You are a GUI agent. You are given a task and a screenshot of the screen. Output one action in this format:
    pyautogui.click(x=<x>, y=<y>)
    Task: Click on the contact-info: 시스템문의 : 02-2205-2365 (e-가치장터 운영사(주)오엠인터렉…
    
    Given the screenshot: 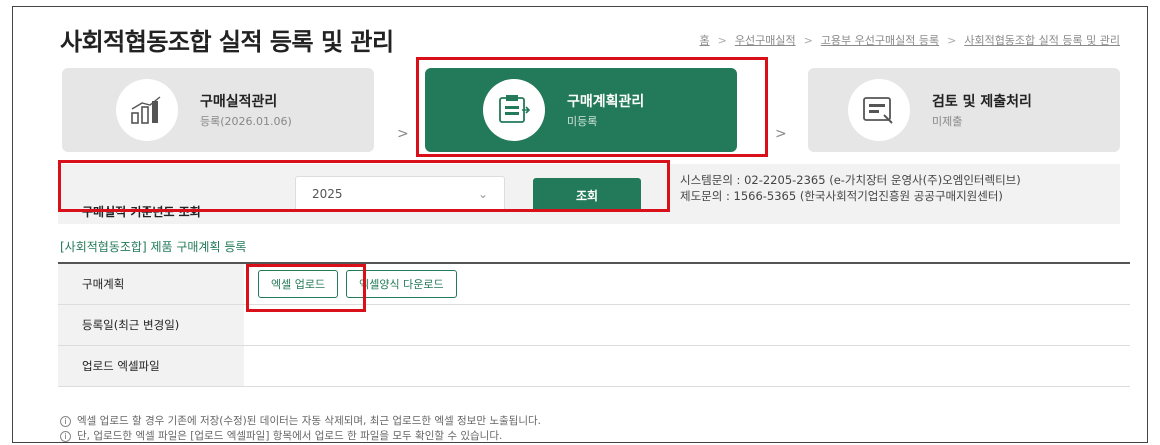 What is the action you would take?
    pyautogui.click(x=850, y=188)
    